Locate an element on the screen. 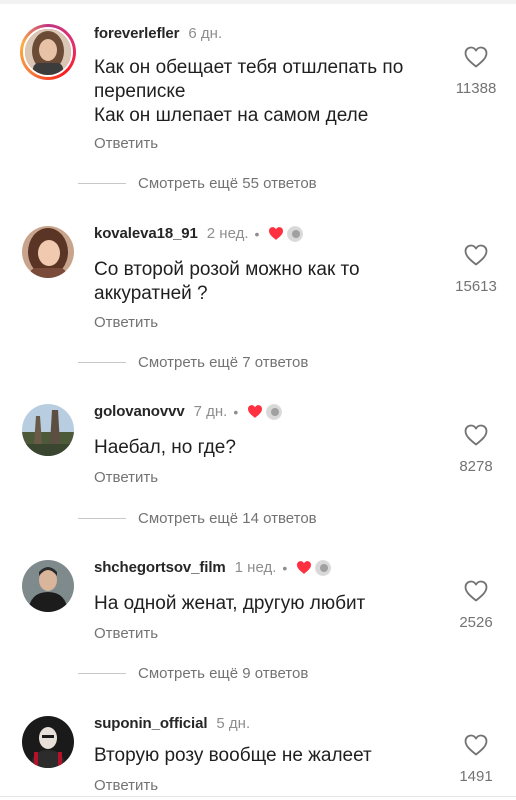 This screenshot has height=800, width=516. view-replies-label: Смотреть ещё 7 ответов is located at coordinates (223, 362).